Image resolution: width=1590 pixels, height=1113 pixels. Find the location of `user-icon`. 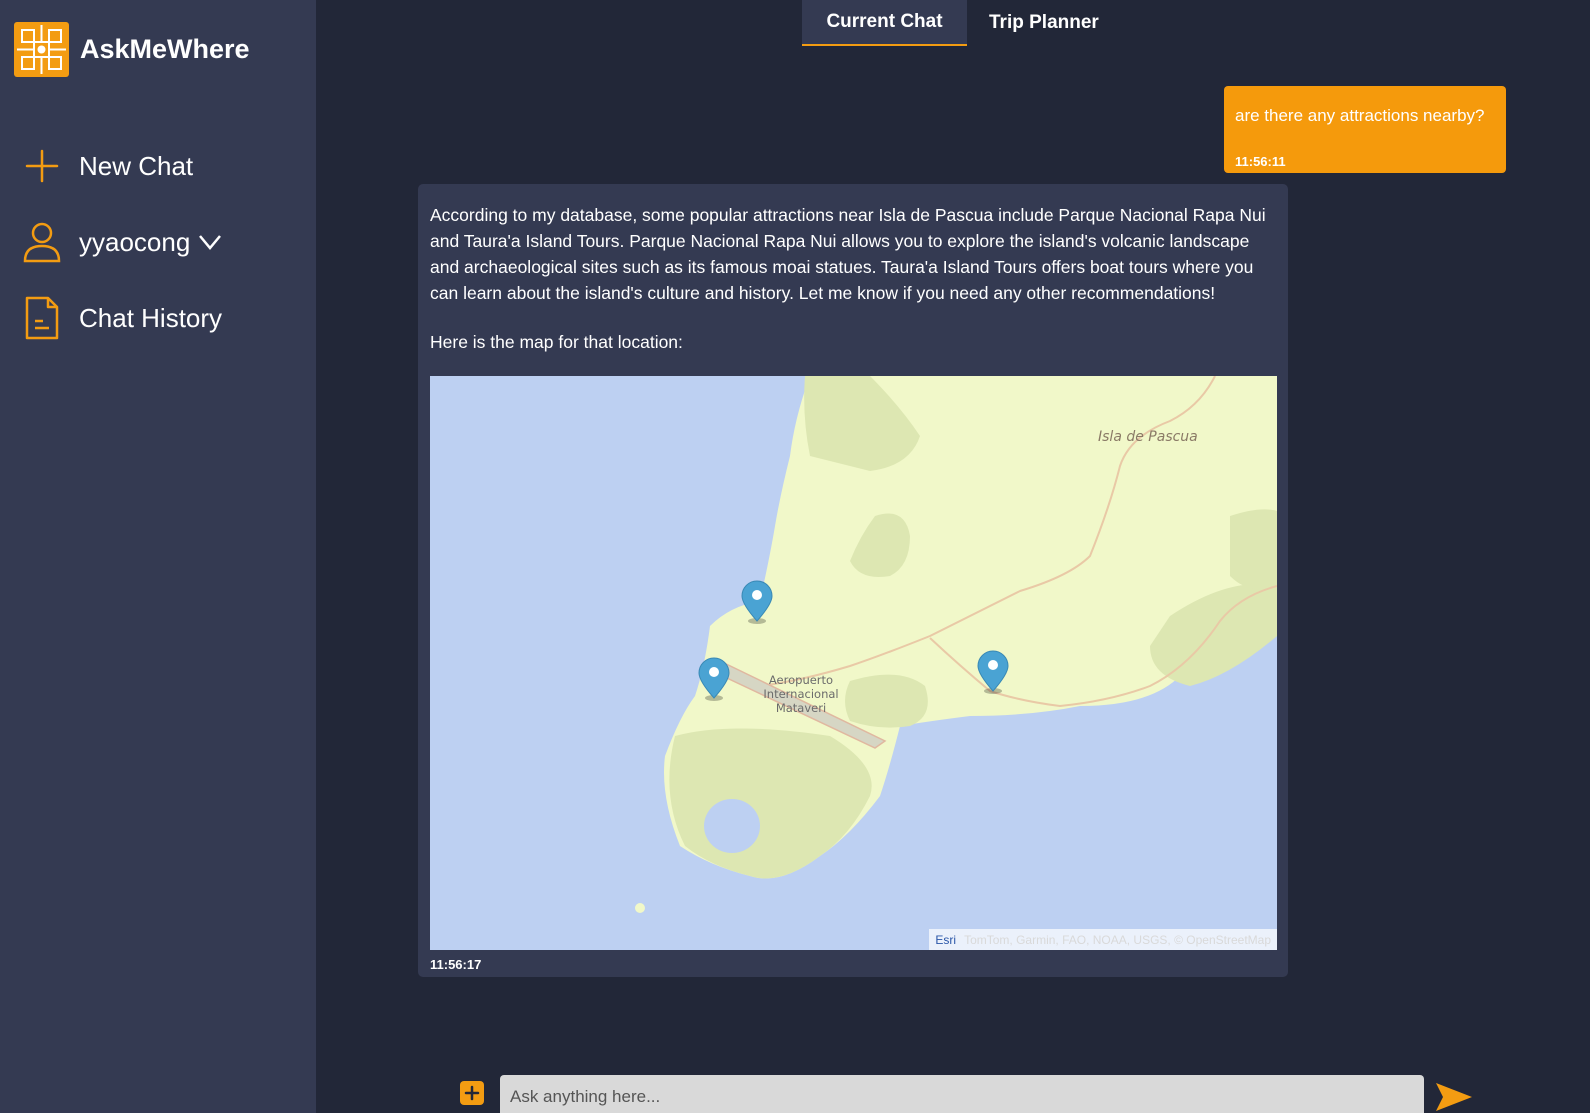

user-icon is located at coordinates (42, 242).